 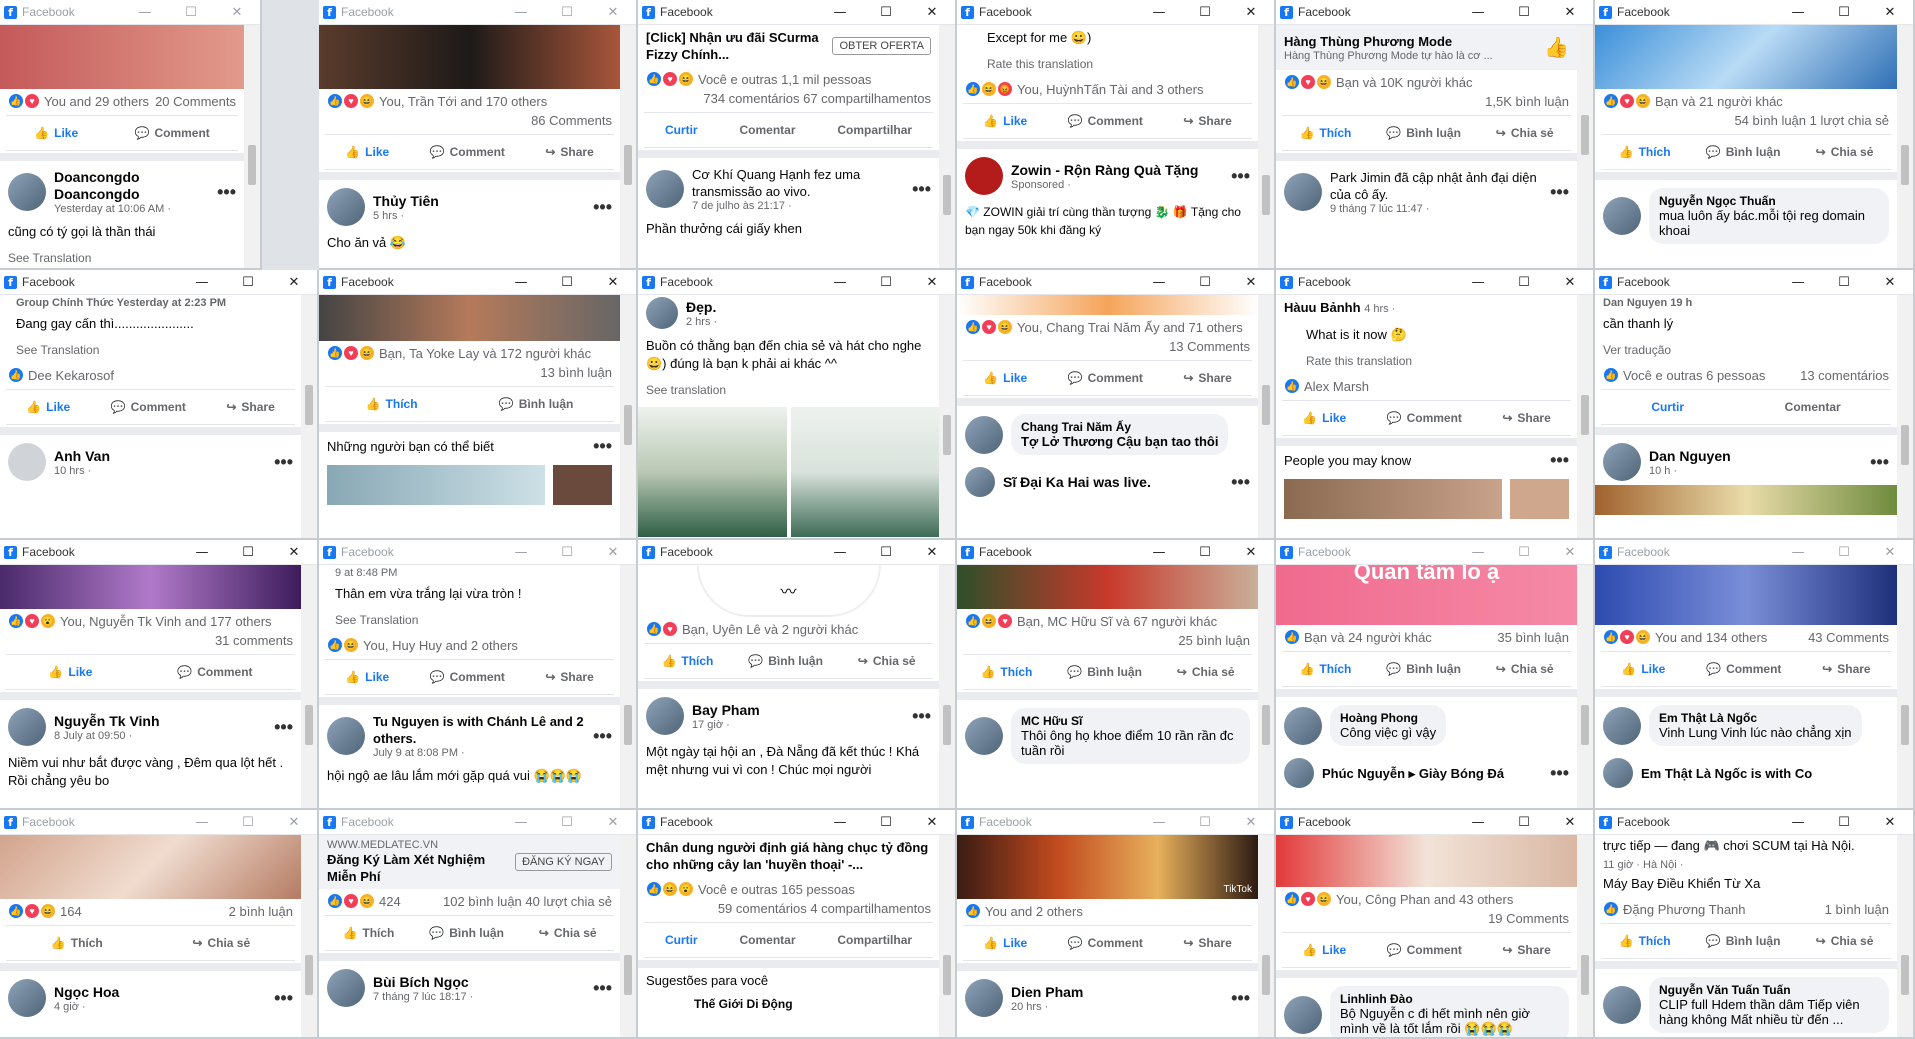 What do you see at coordinates (864, 472) in the screenshot?
I see `post-photo` at bounding box center [864, 472].